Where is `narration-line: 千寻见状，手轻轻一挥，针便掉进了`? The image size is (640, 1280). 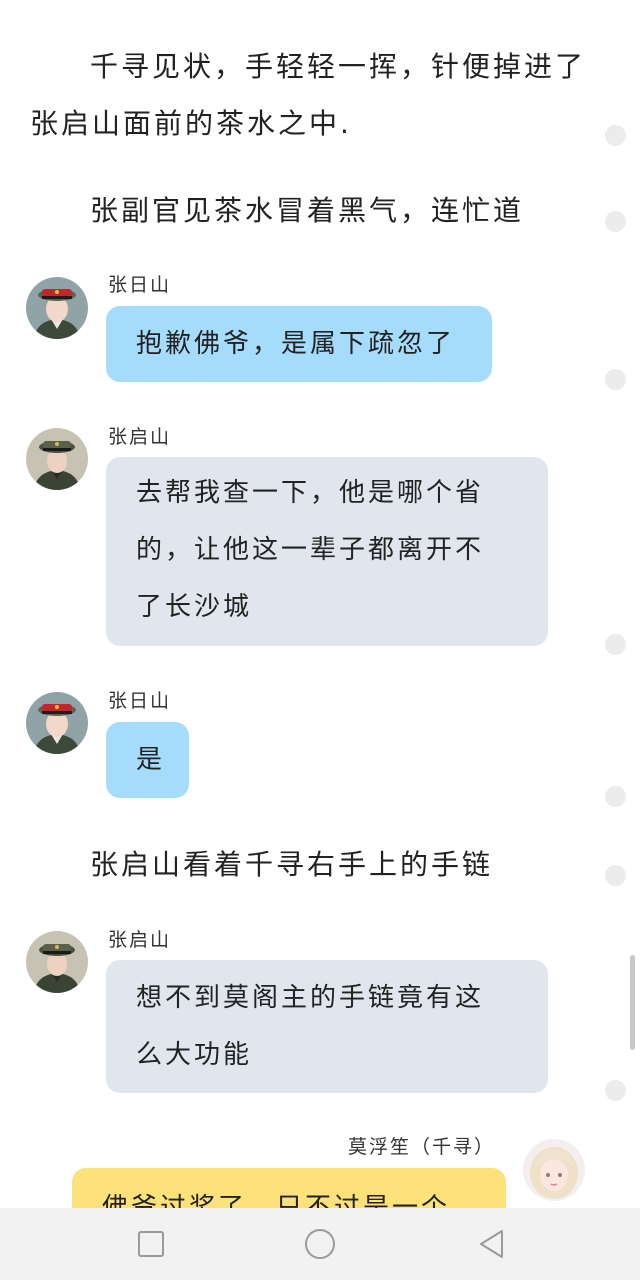
narration-line: 千寻见状，手轻轻一挥，针便掉进了 is located at coordinates (338, 66).